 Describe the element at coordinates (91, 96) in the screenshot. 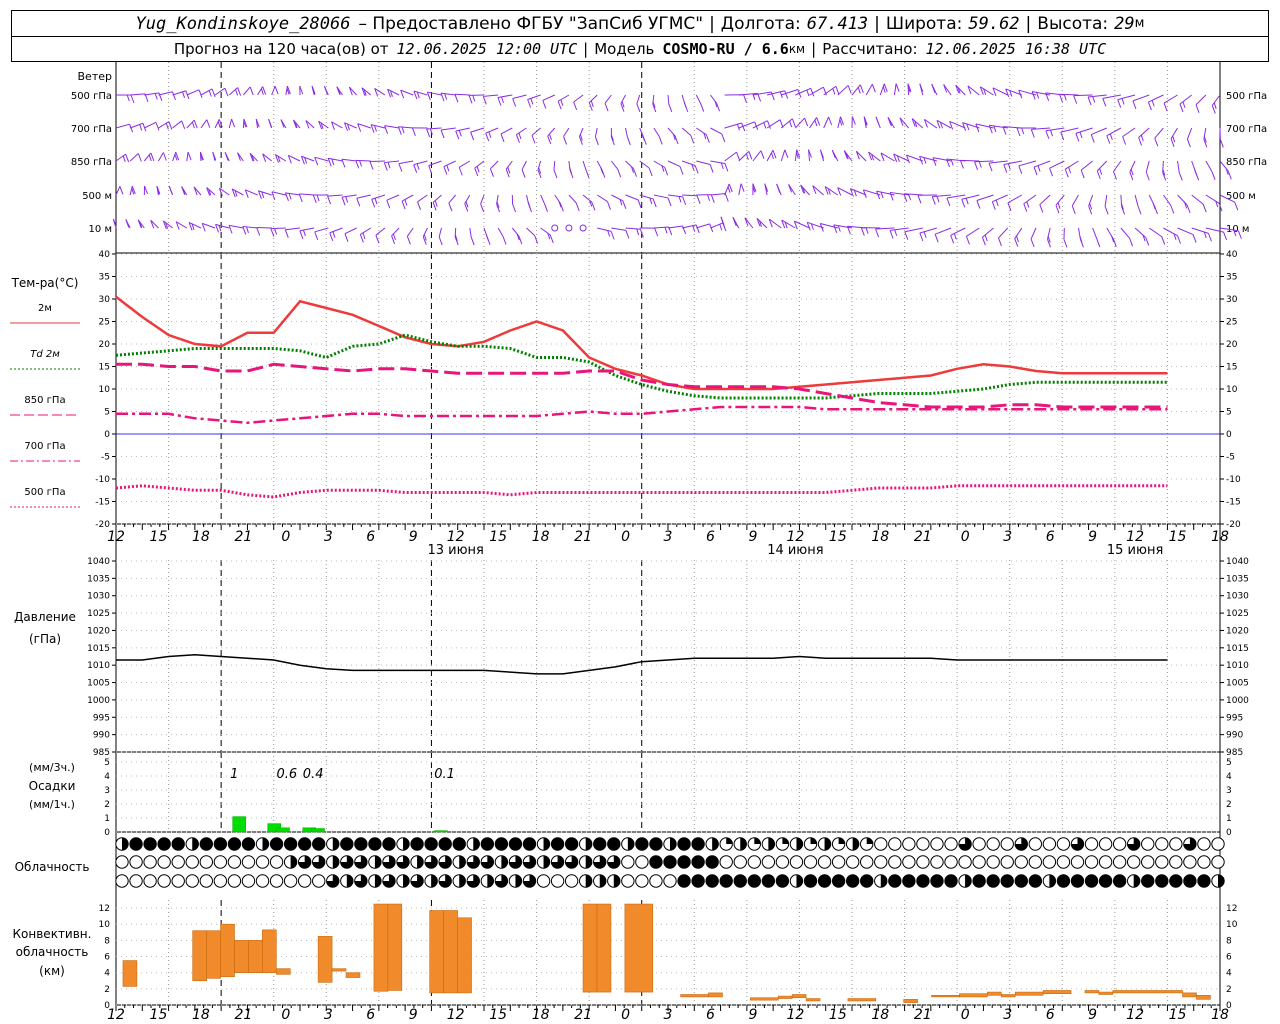

I see `wind-level-label-left: 500 гПа` at that location.